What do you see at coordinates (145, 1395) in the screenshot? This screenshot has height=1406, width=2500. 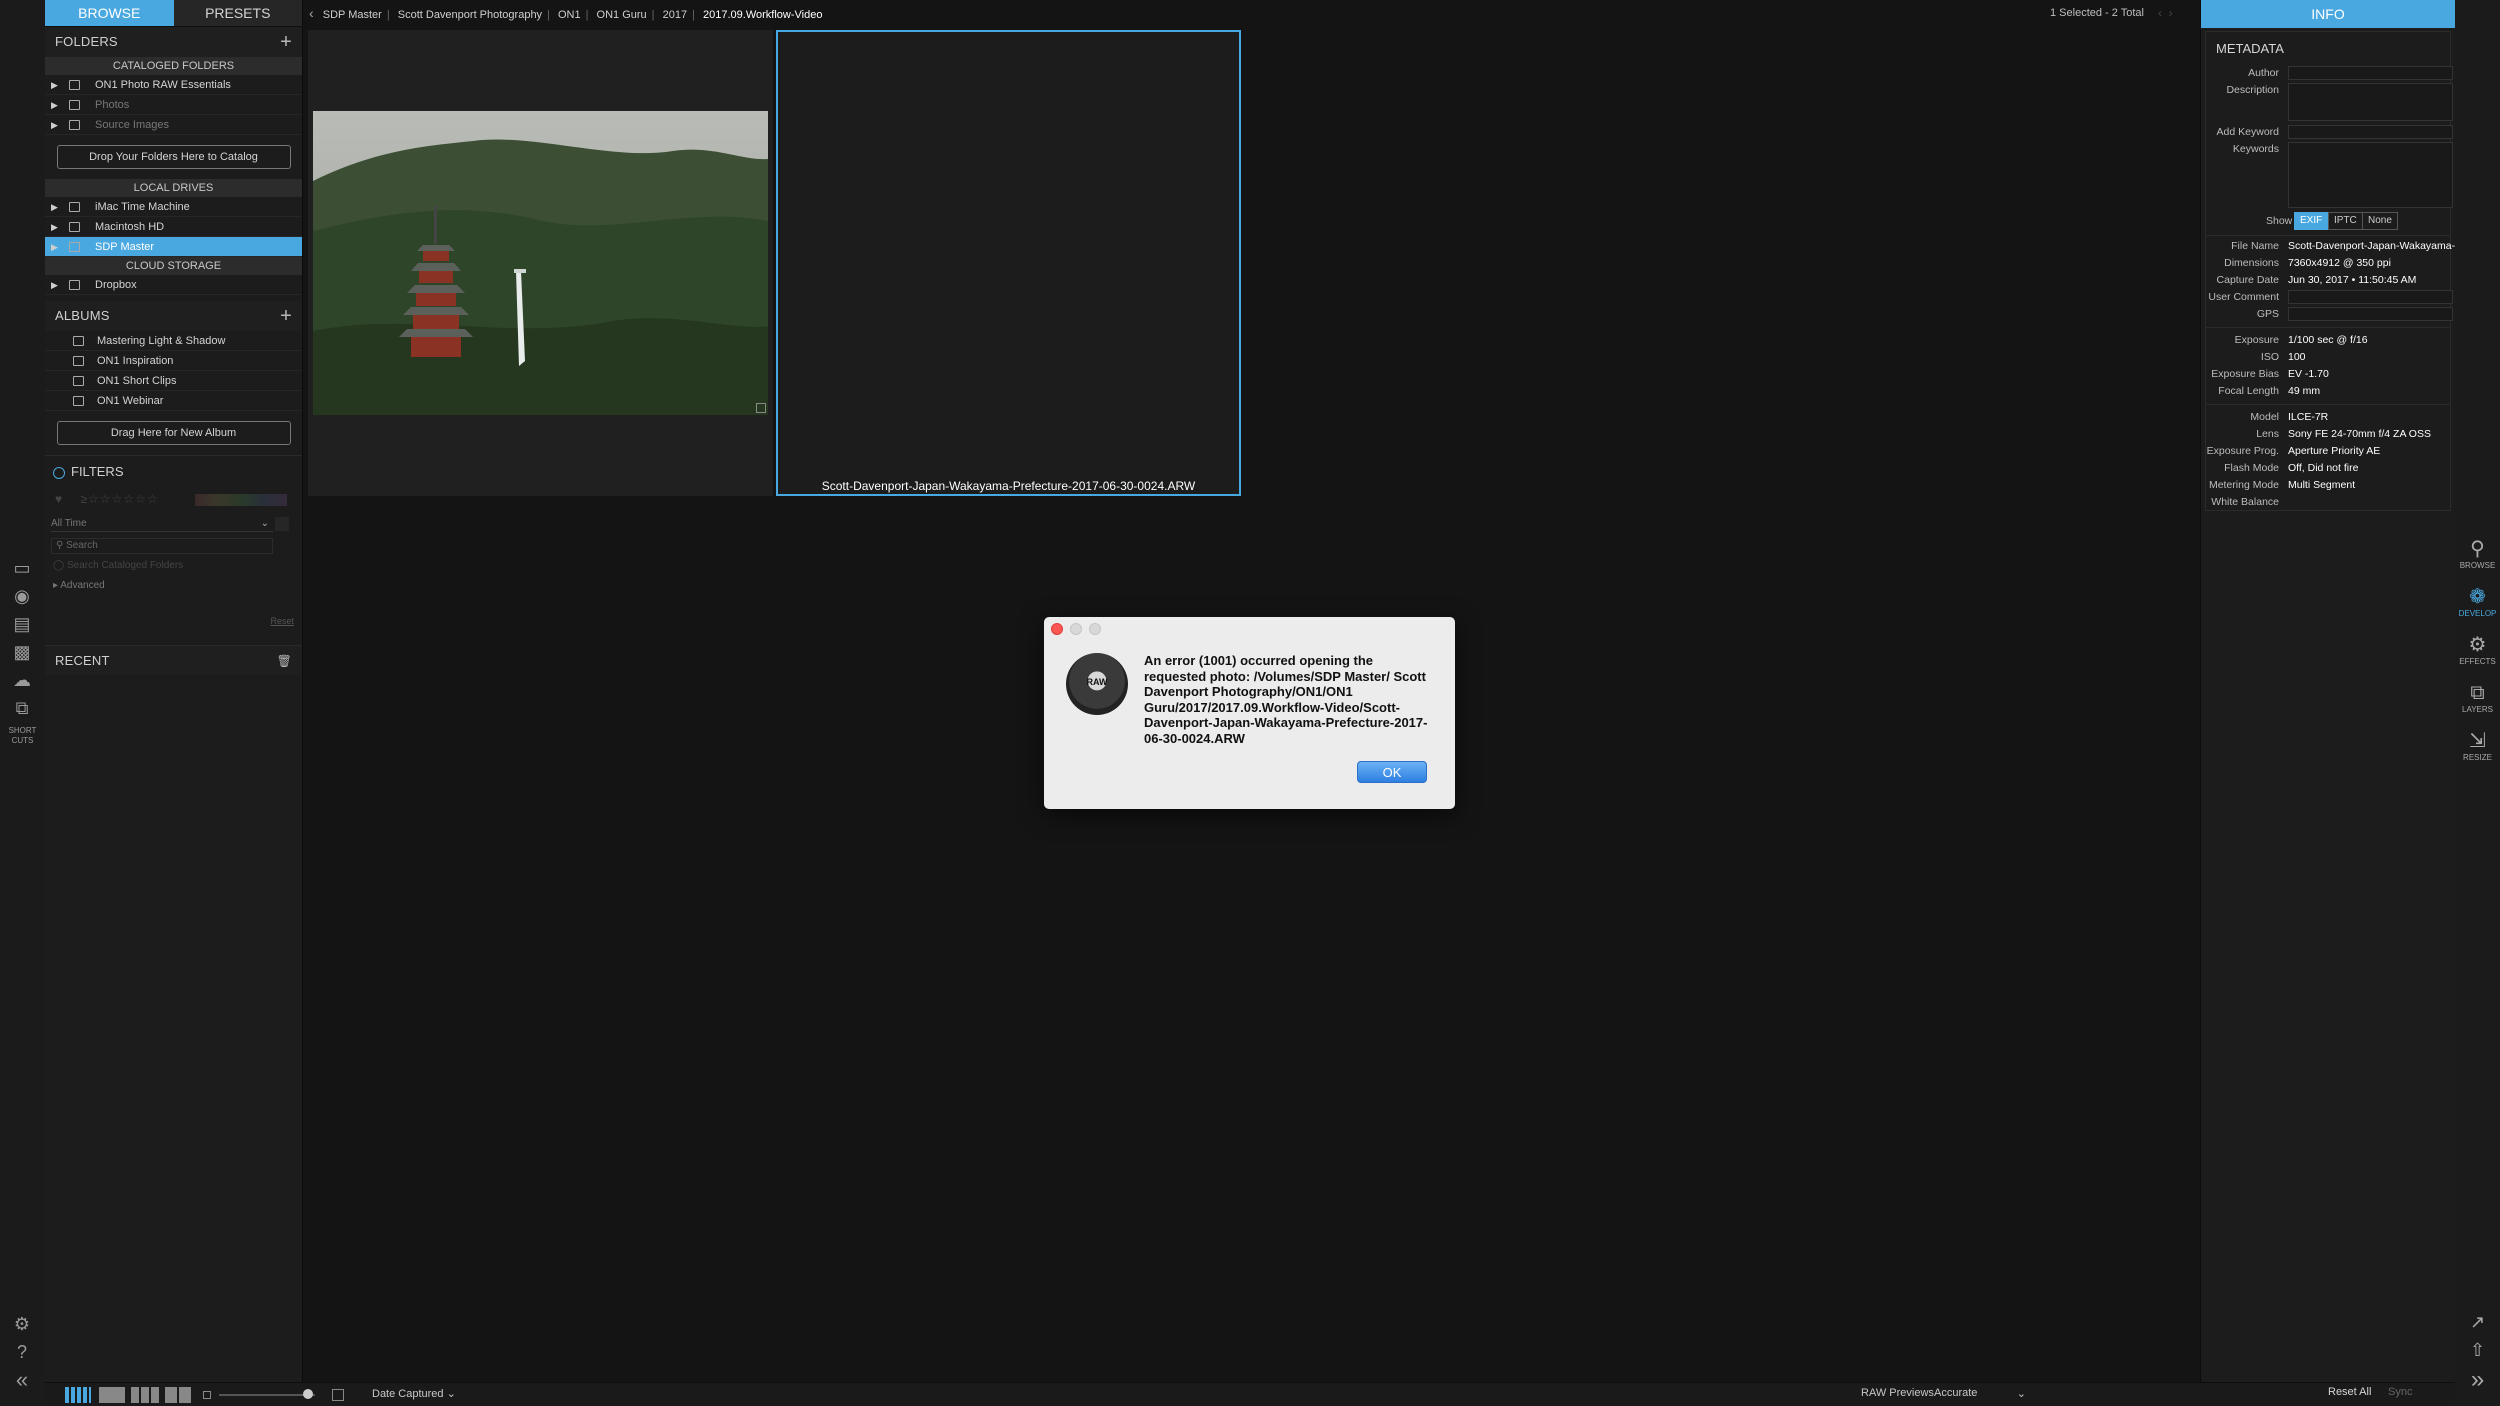 I see `filmstrip-view-icon` at bounding box center [145, 1395].